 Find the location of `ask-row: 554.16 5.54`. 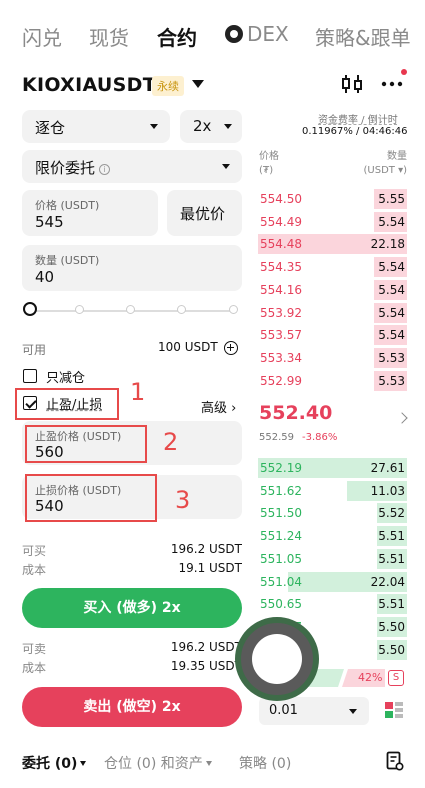

ask-row: 554.16 5.54 is located at coordinates (332, 289).